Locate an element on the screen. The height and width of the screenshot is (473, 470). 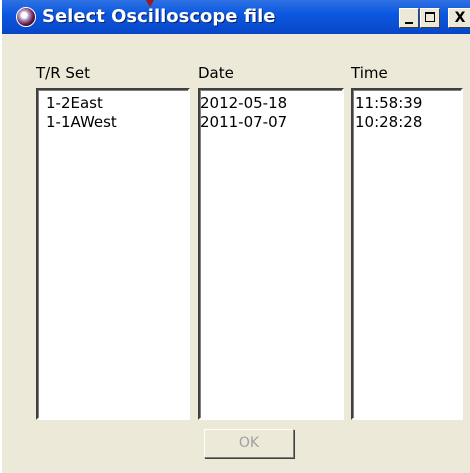
list-item: 1-2East is located at coordinates (113, 103).